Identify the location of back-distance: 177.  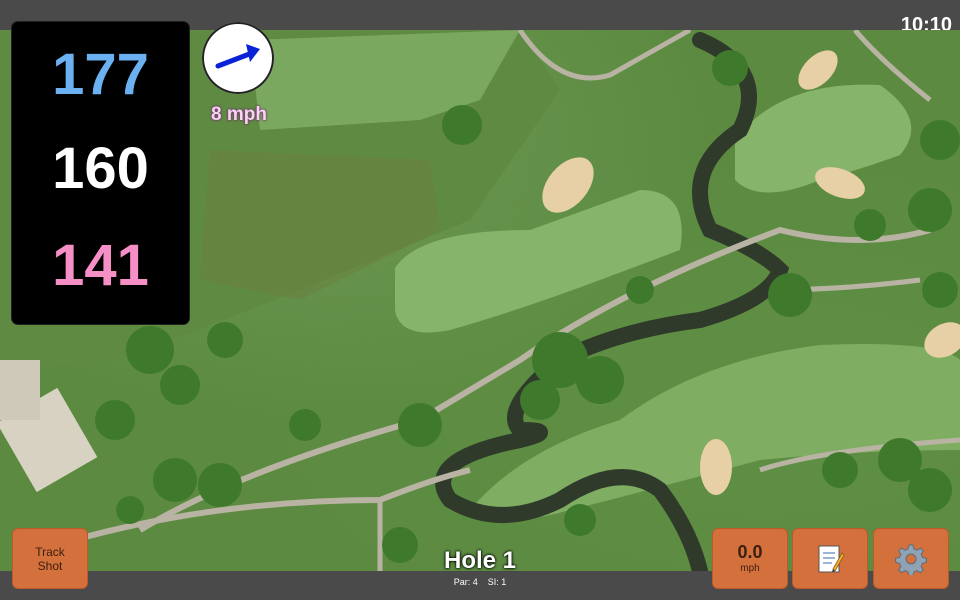
(100, 74).